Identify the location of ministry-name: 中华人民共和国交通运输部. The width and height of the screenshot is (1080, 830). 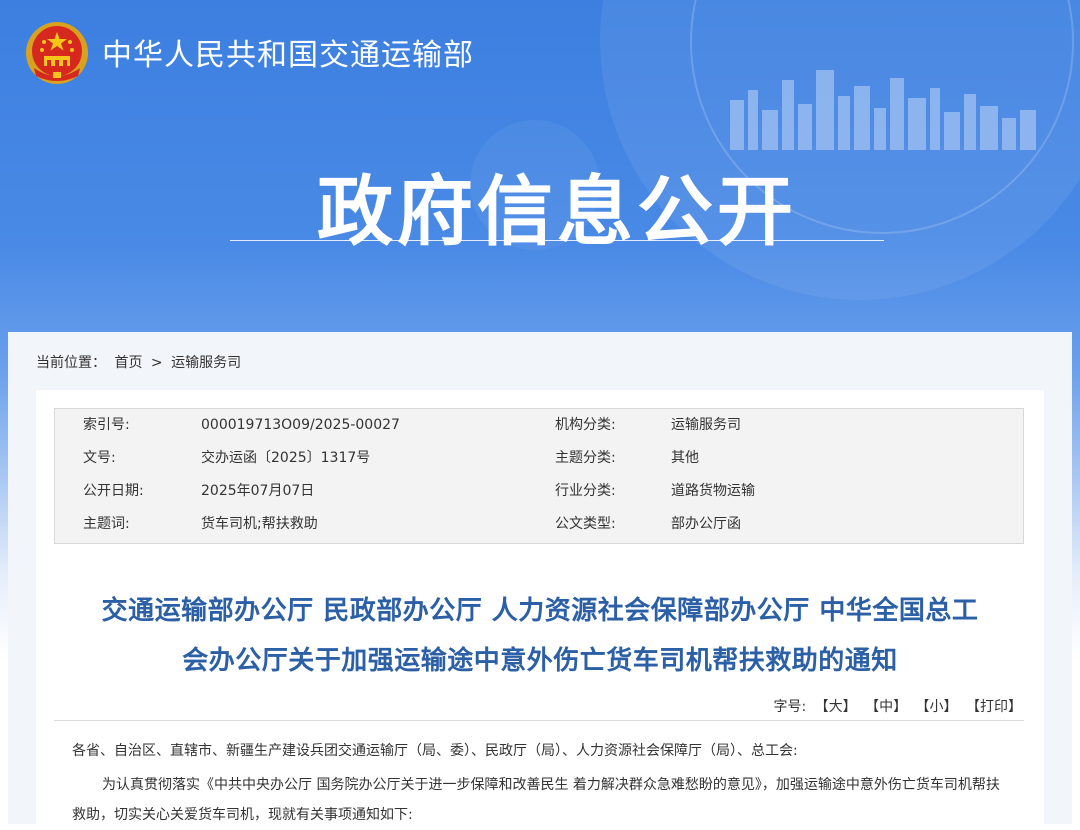
(288, 52).